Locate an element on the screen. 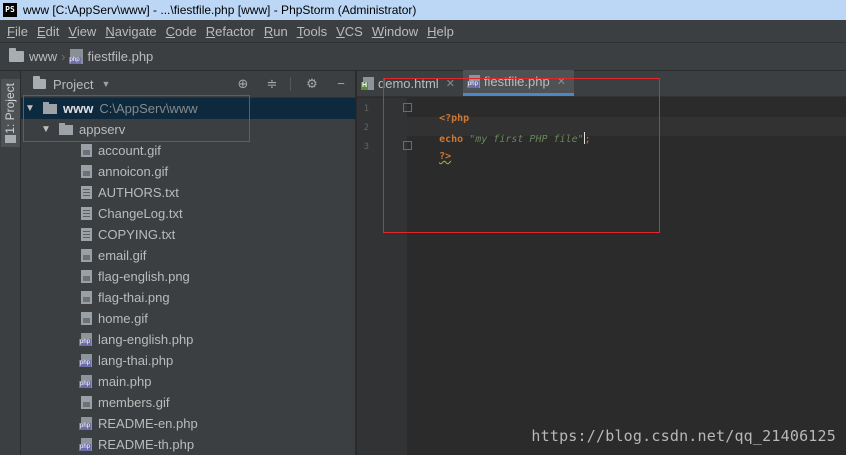 The image size is (846, 455). menu-item: Run is located at coordinates (276, 31).